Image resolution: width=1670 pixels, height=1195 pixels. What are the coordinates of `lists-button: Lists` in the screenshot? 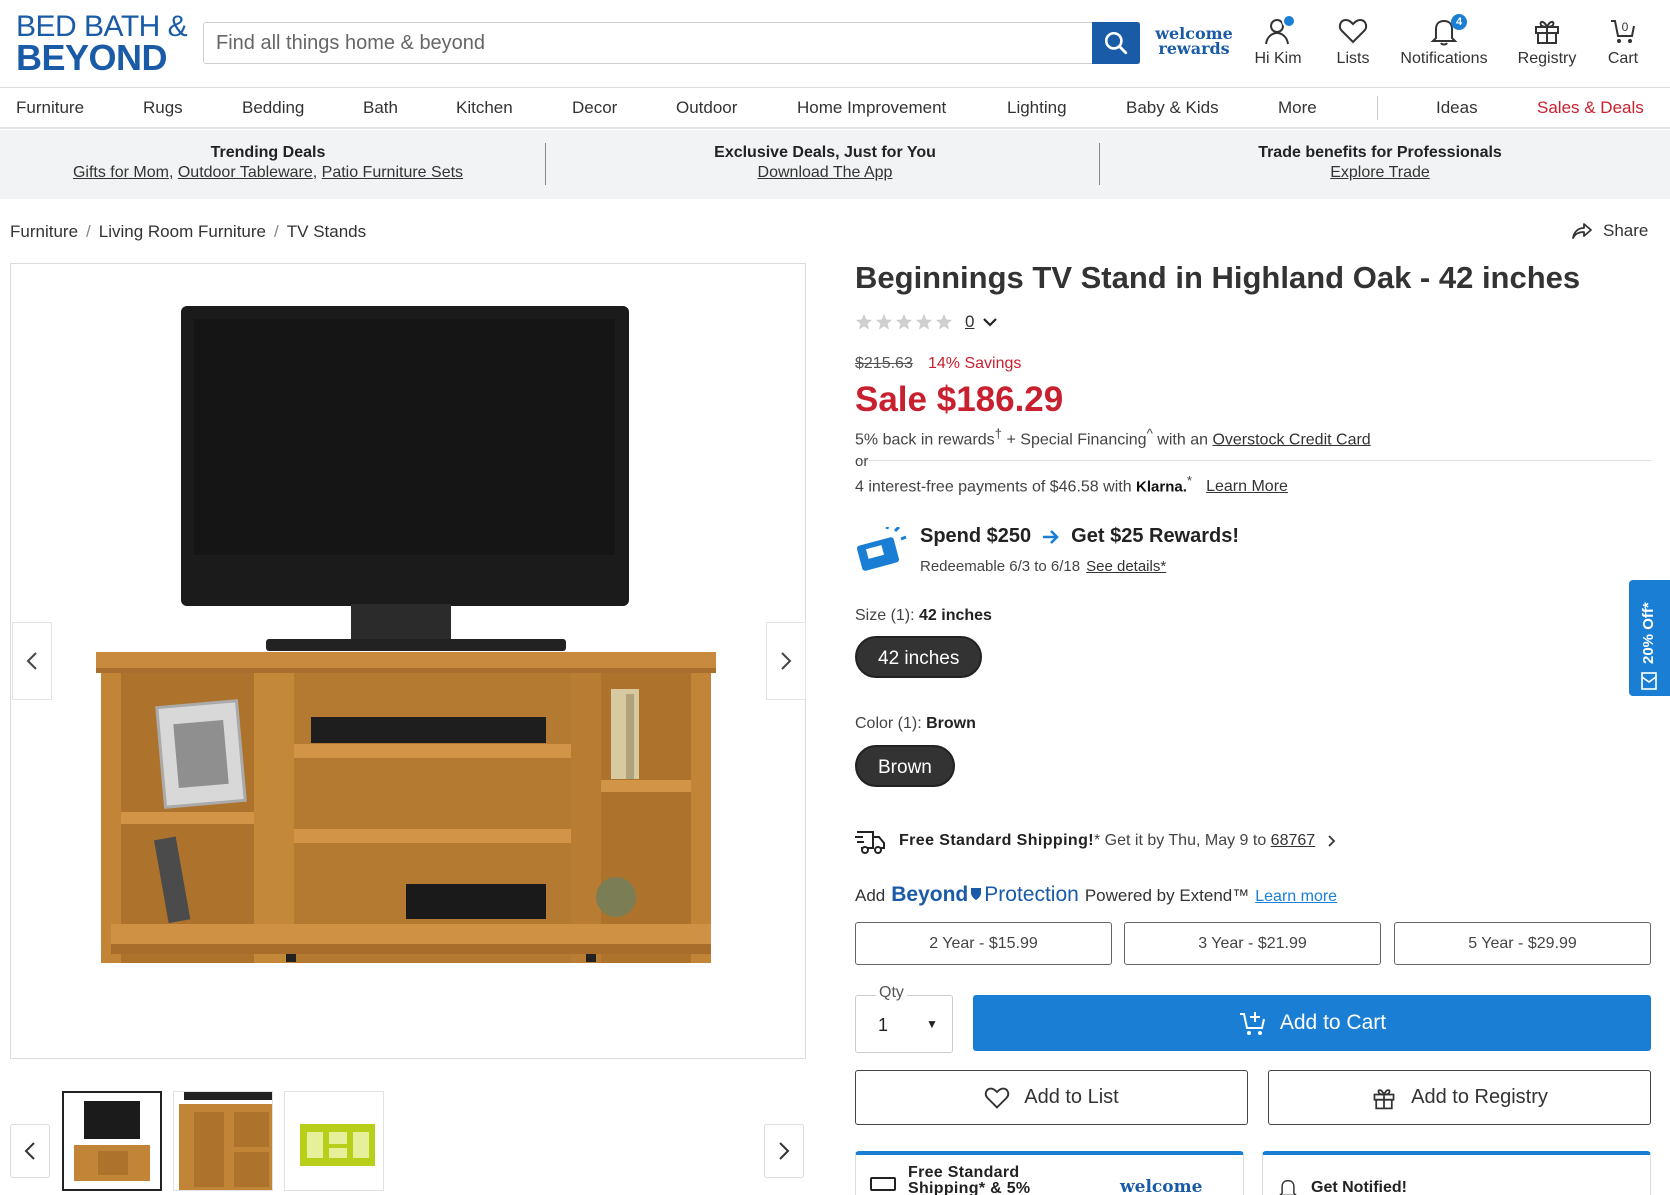 It's located at (1353, 42).